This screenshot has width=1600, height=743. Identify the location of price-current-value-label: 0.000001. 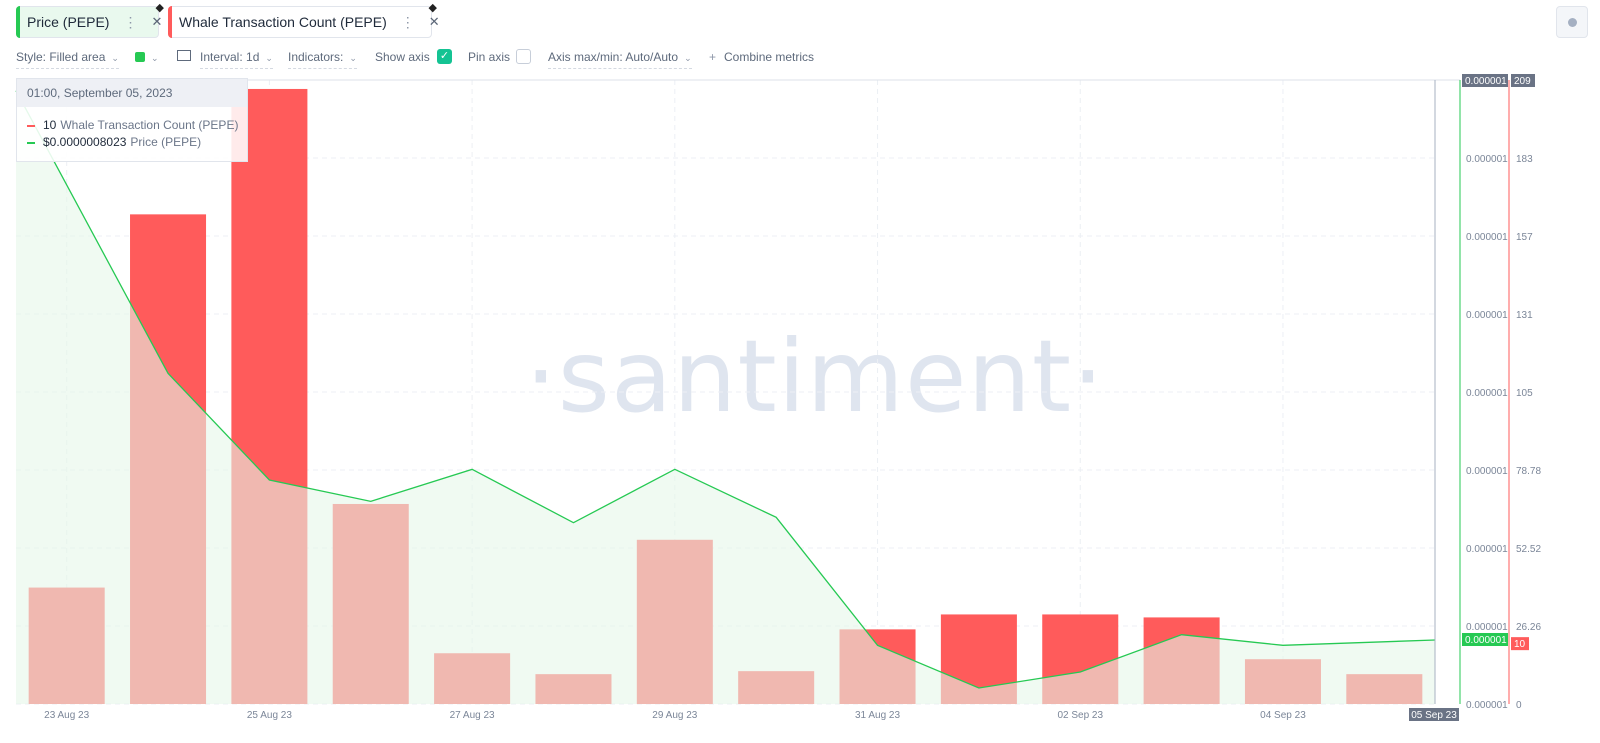
(1486, 640).